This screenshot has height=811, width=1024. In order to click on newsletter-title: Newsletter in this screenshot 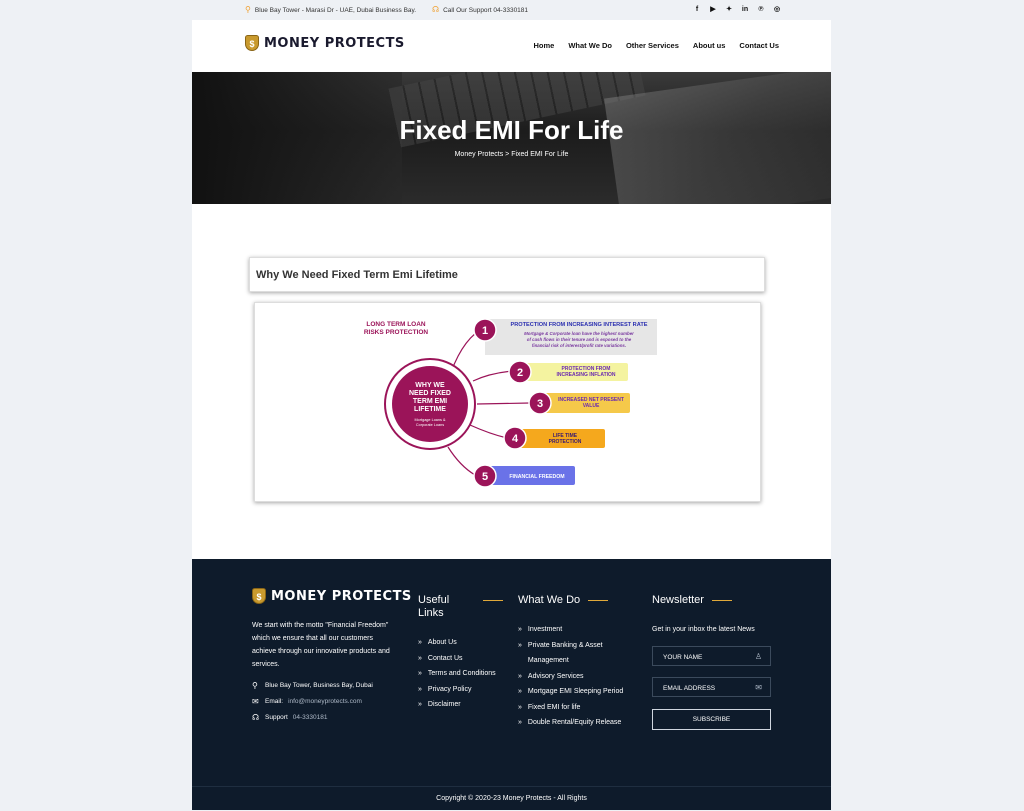, I will do `click(678, 600)`.